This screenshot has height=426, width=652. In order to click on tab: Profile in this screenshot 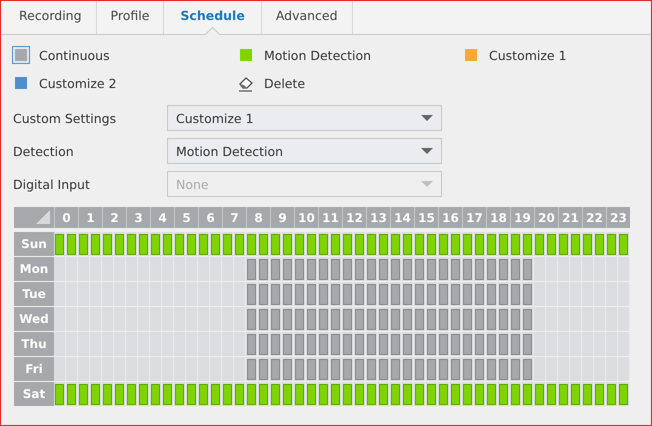, I will do `click(130, 17)`.